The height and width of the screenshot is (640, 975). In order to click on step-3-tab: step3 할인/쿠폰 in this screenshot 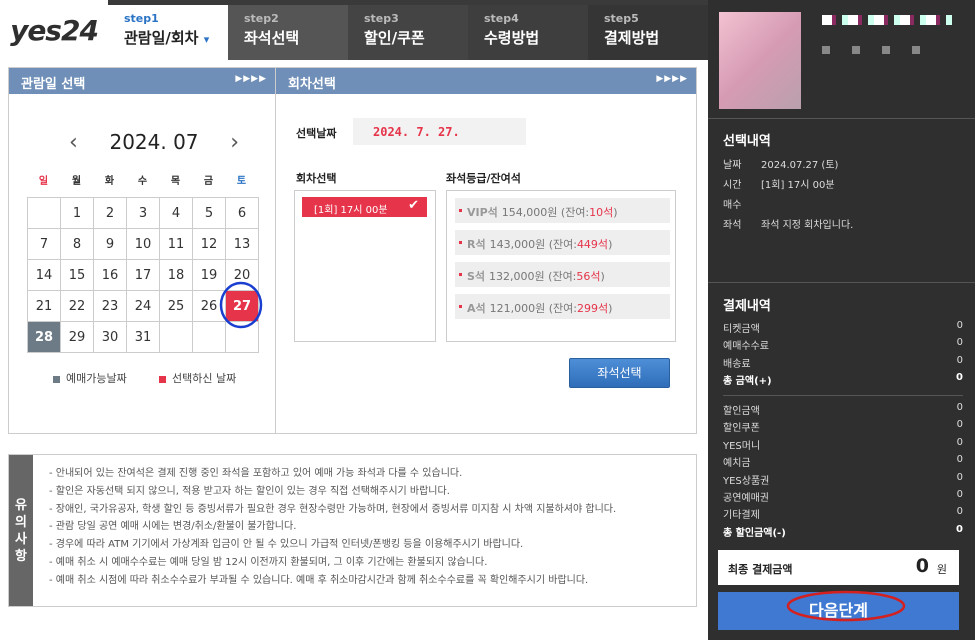, I will do `click(408, 32)`.